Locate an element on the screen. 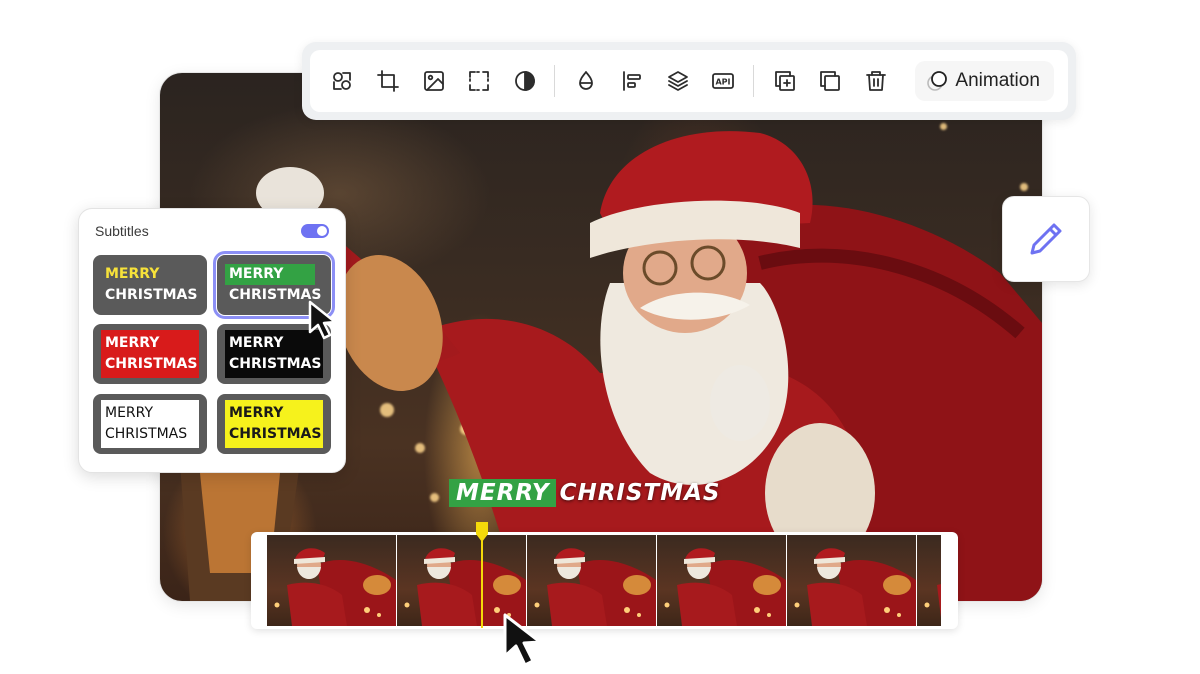 The height and width of the screenshot is (674, 1200). video-caption: MERRY CHRISTMAS is located at coordinates (584, 493).